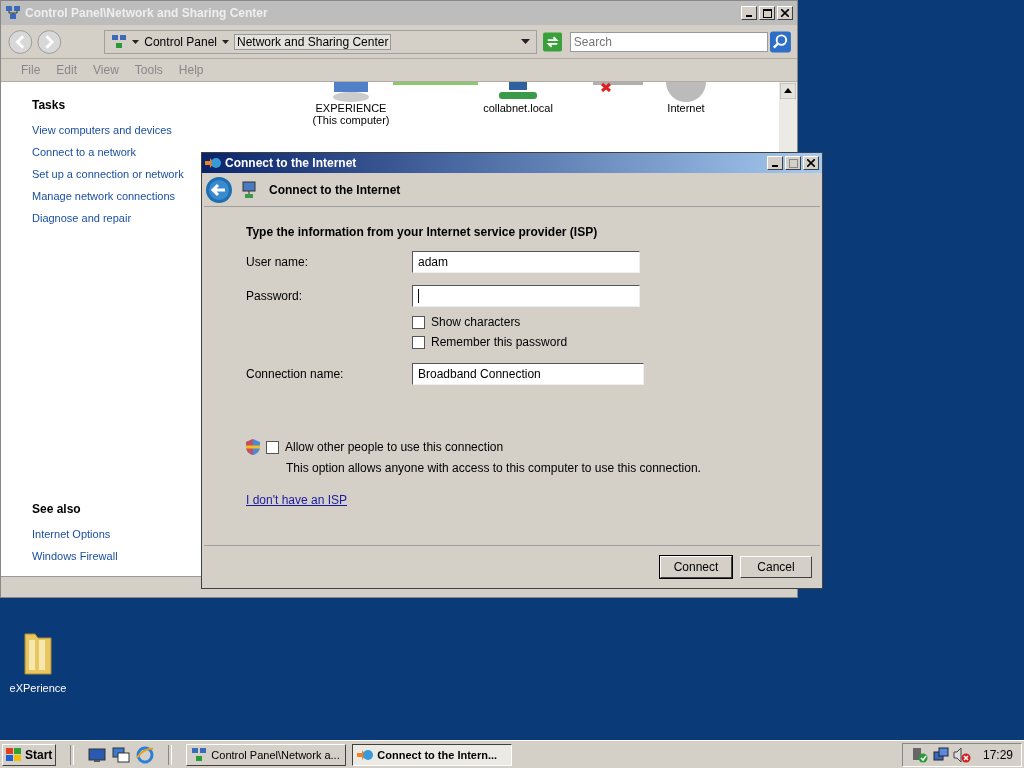  I want to click on muted-speaker-icon, so click(961, 754).